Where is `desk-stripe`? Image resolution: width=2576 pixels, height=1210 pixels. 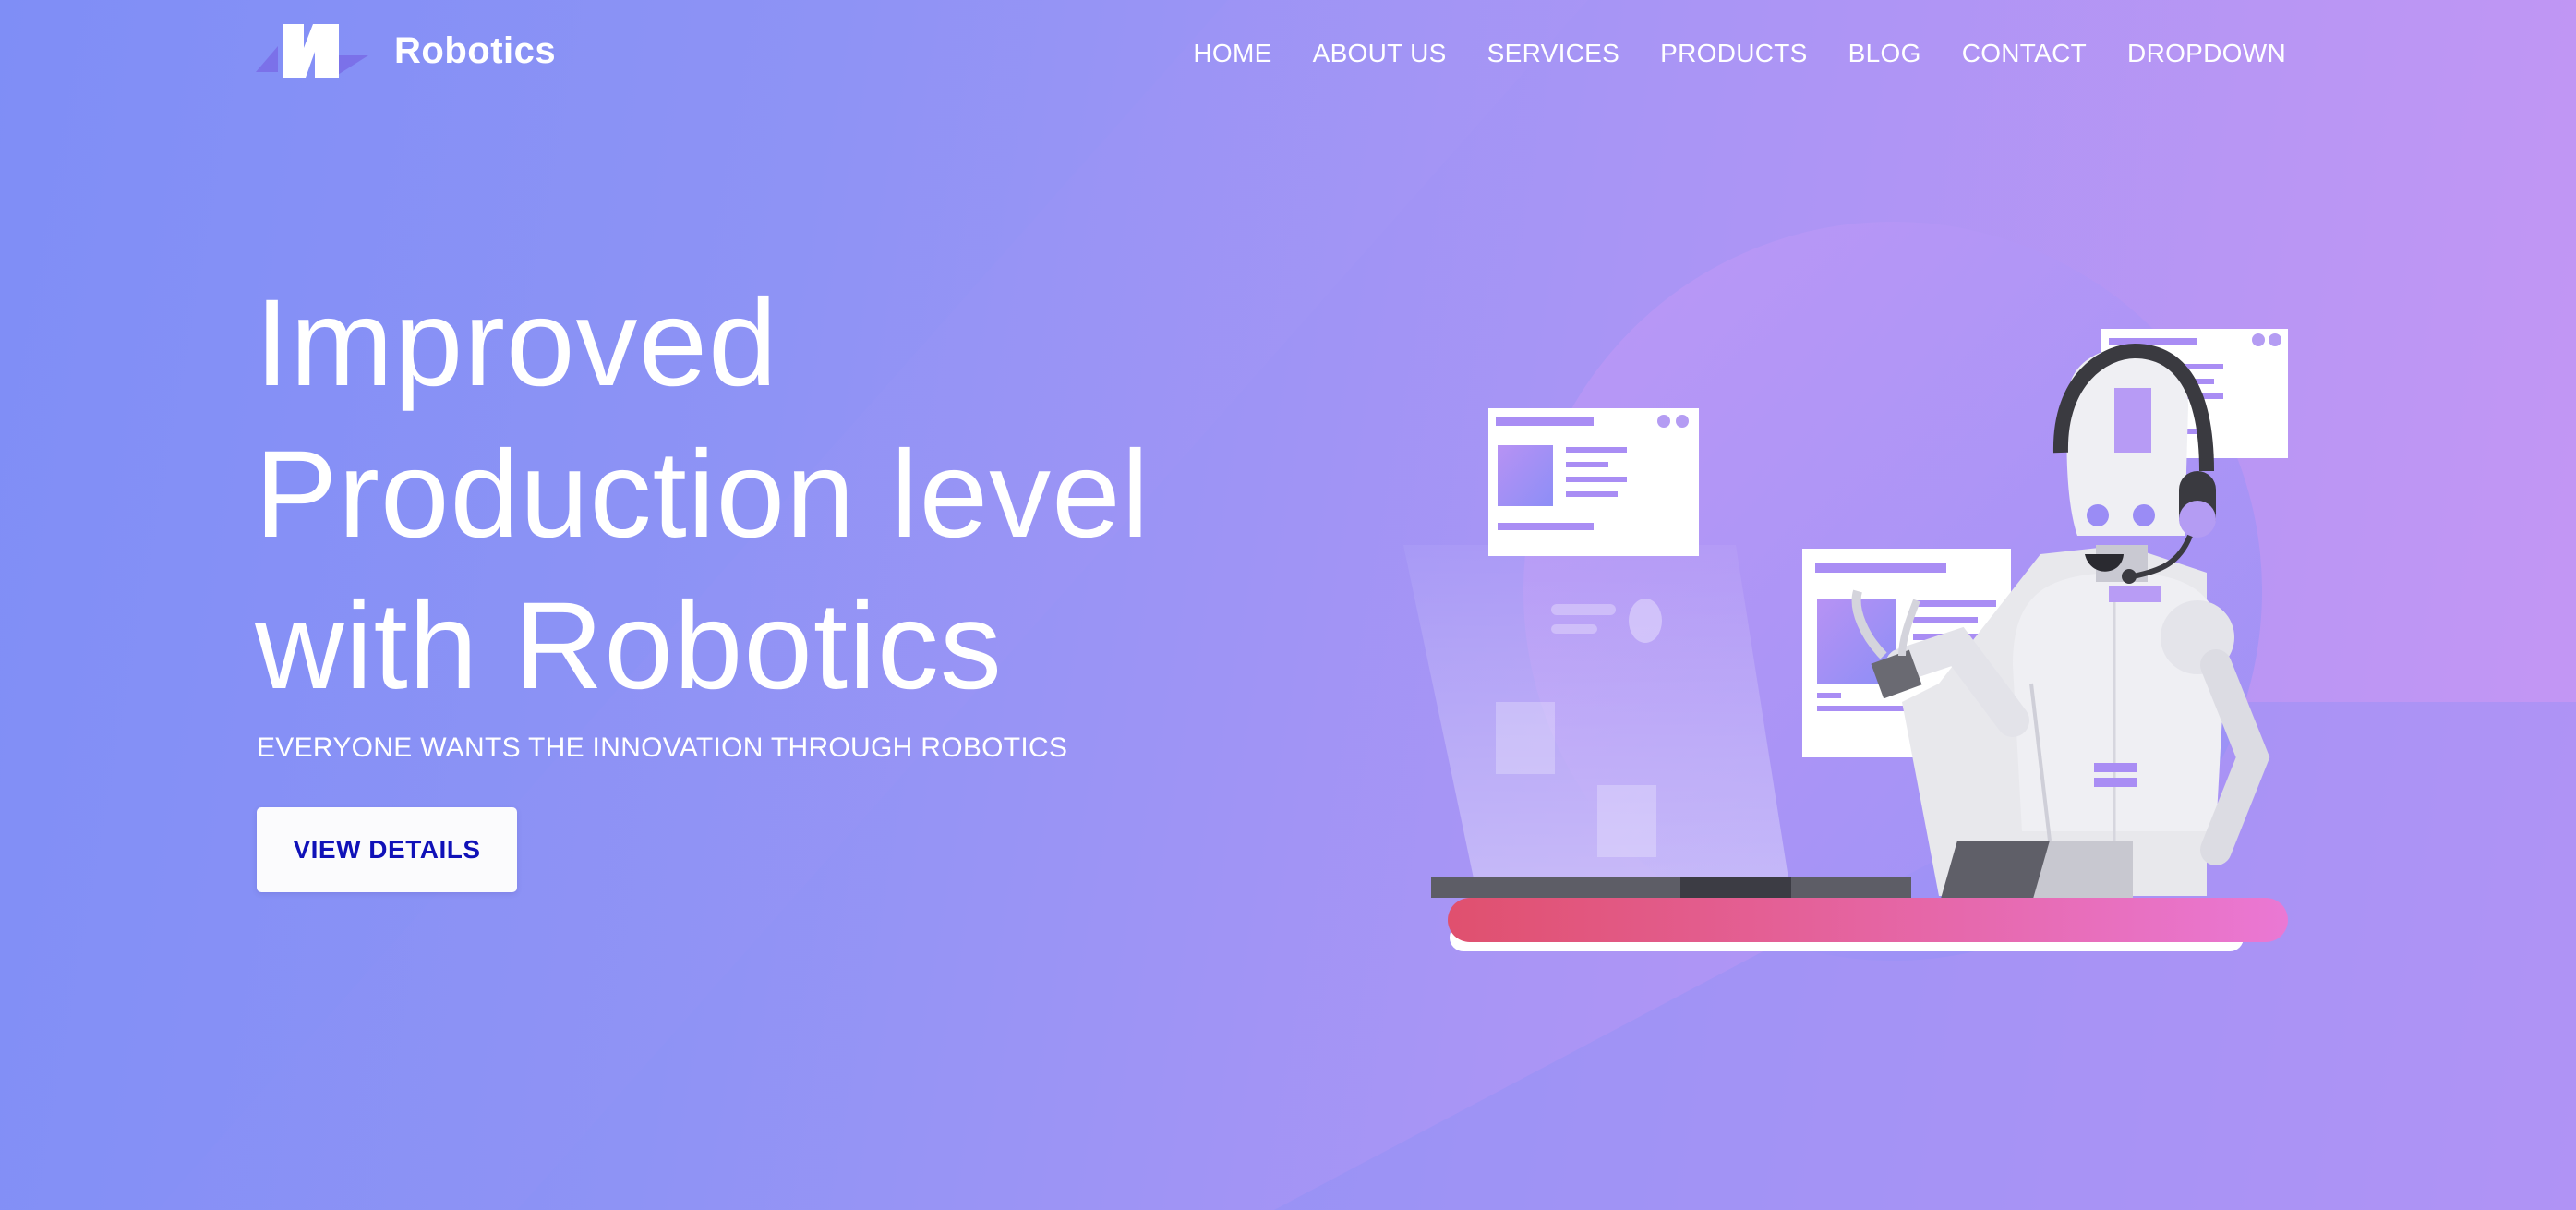
desk-stripe is located at coordinates (1868, 920).